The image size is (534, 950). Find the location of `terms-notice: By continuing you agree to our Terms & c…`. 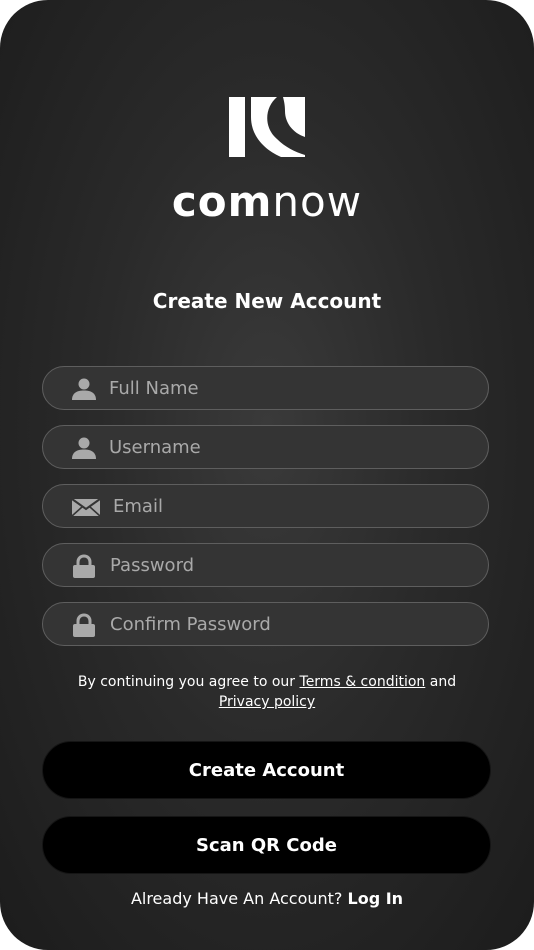

terms-notice: By continuing you agree to our Terms & c… is located at coordinates (267, 692).